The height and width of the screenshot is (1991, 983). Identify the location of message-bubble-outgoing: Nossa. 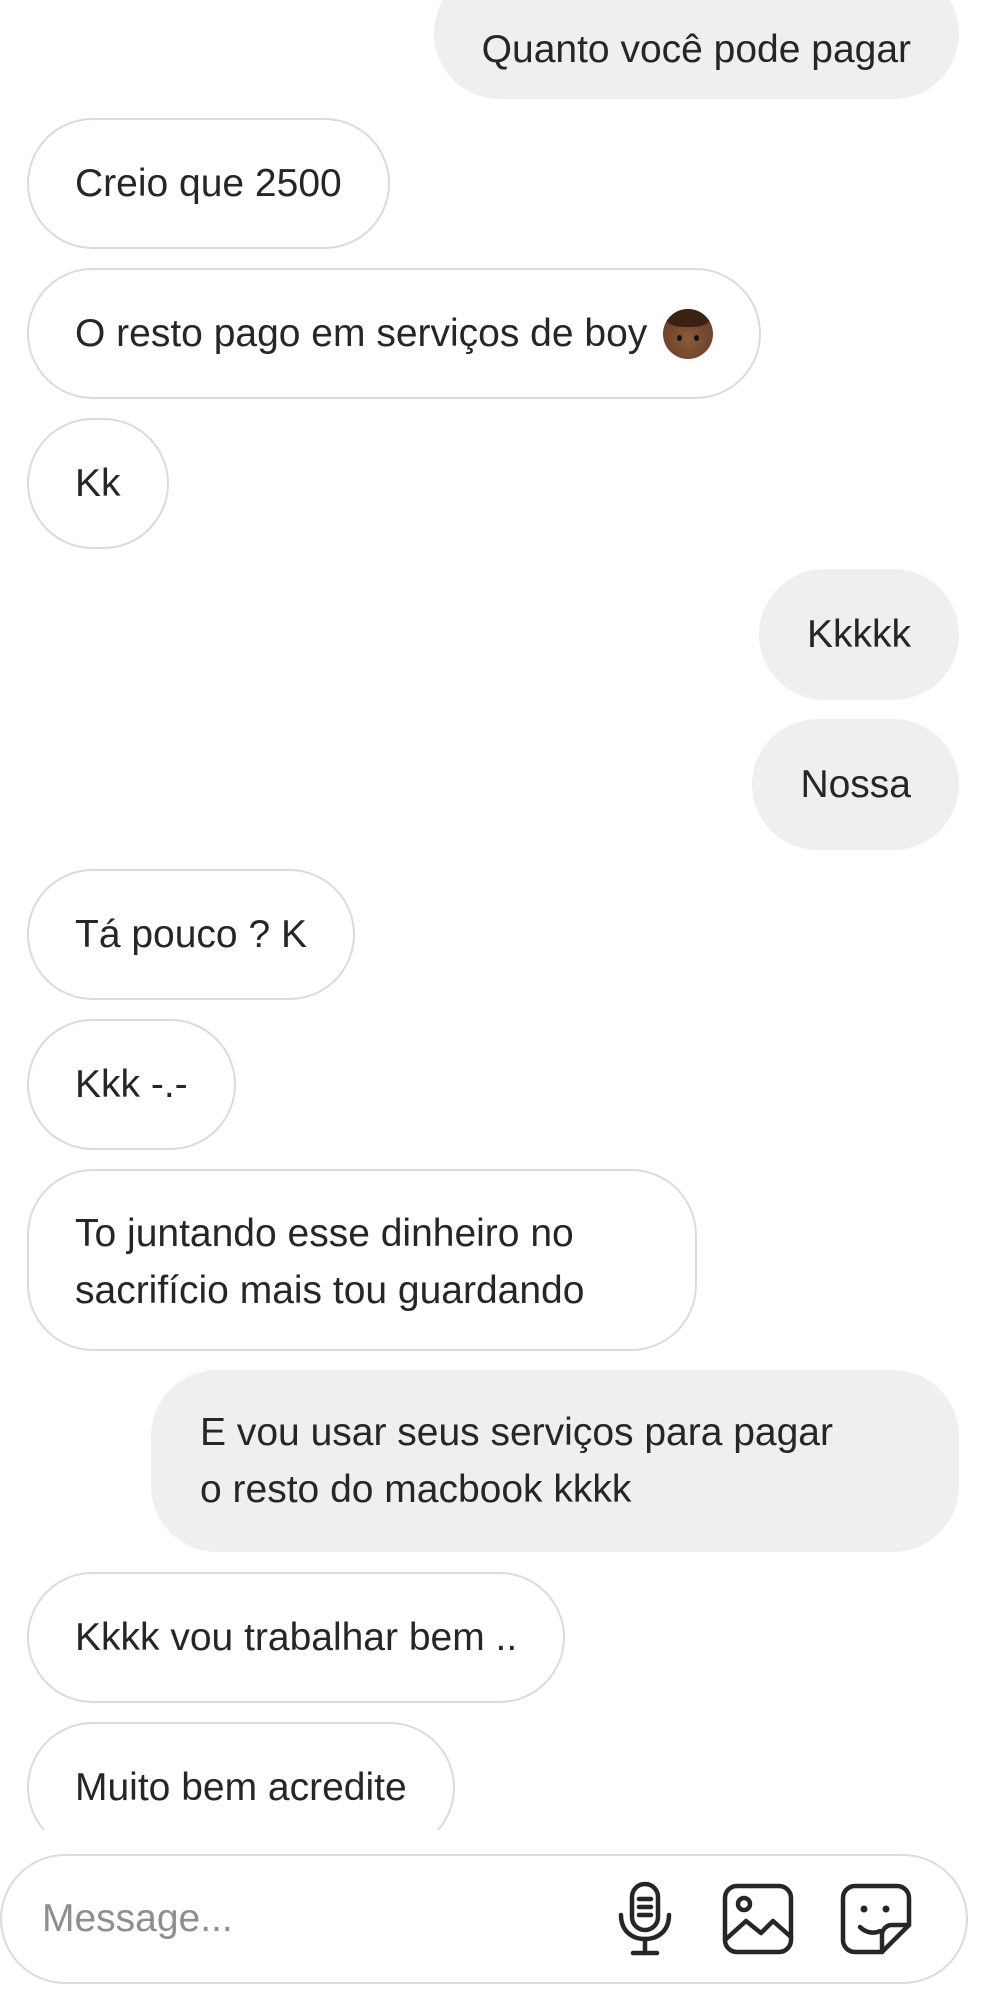
(855, 784).